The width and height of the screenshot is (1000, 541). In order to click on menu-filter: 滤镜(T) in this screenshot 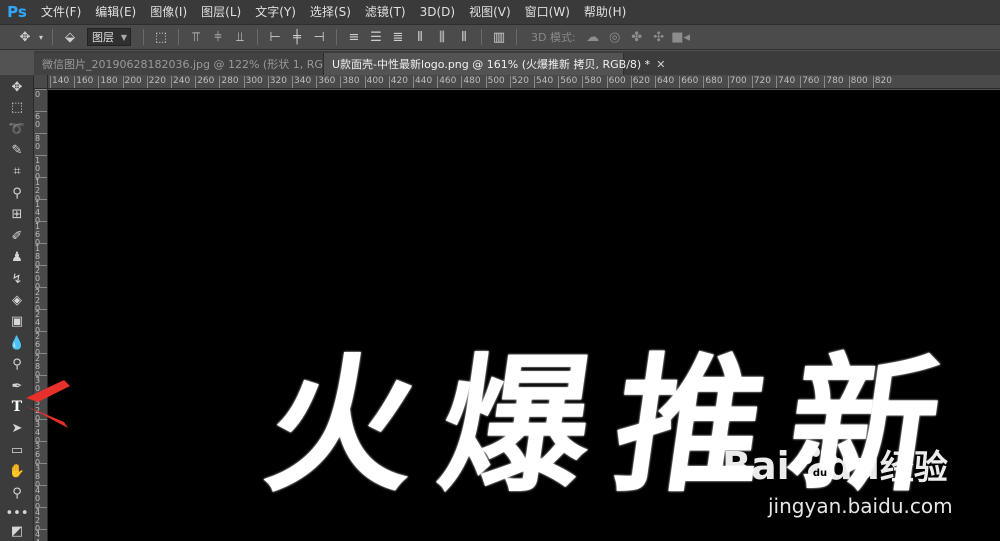, I will do `click(385, 12)`.